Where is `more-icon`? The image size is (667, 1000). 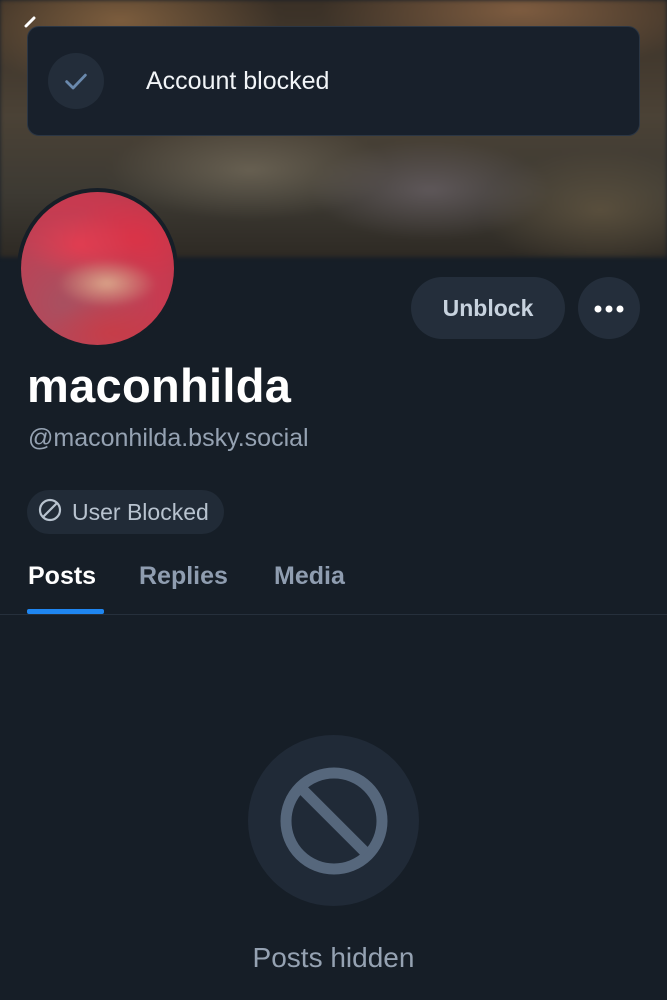
more-icon is located at coordinates (609, 308).